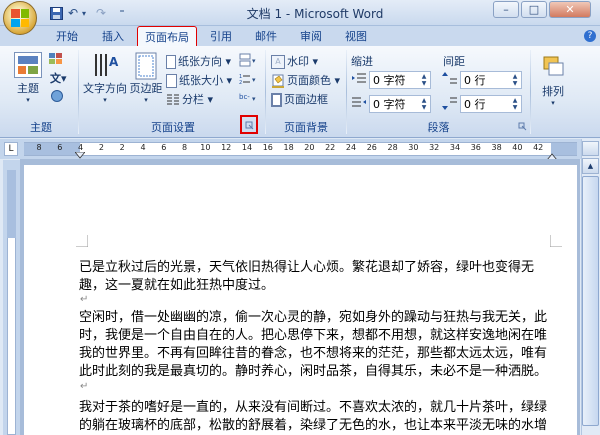 This screenshot has width=600, height=435. I want to click on indent-label: 缩进, so click(362, 61).